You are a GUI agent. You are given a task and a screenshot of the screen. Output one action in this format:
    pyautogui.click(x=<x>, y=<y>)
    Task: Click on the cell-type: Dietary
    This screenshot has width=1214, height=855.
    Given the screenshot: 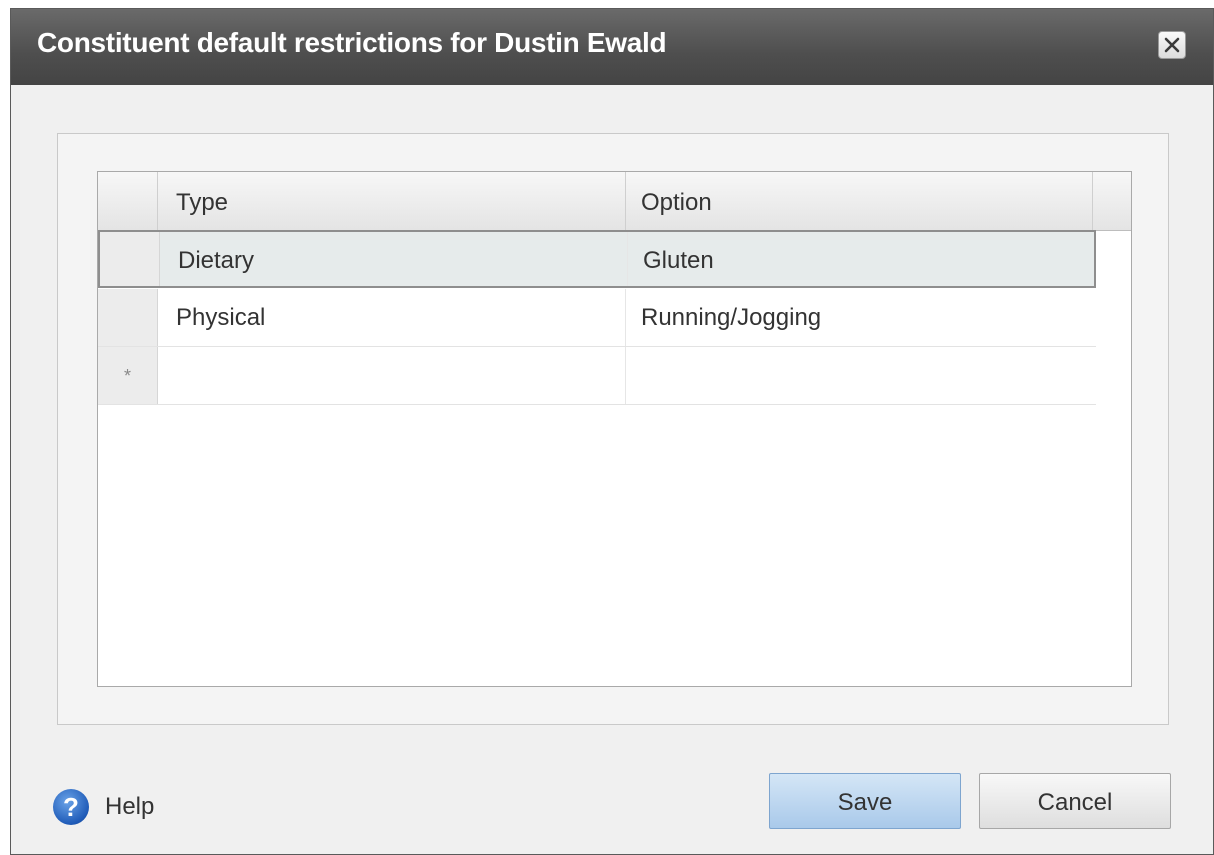 What is the action you would take?
    pyautogui.click(x=394, y=259)
    